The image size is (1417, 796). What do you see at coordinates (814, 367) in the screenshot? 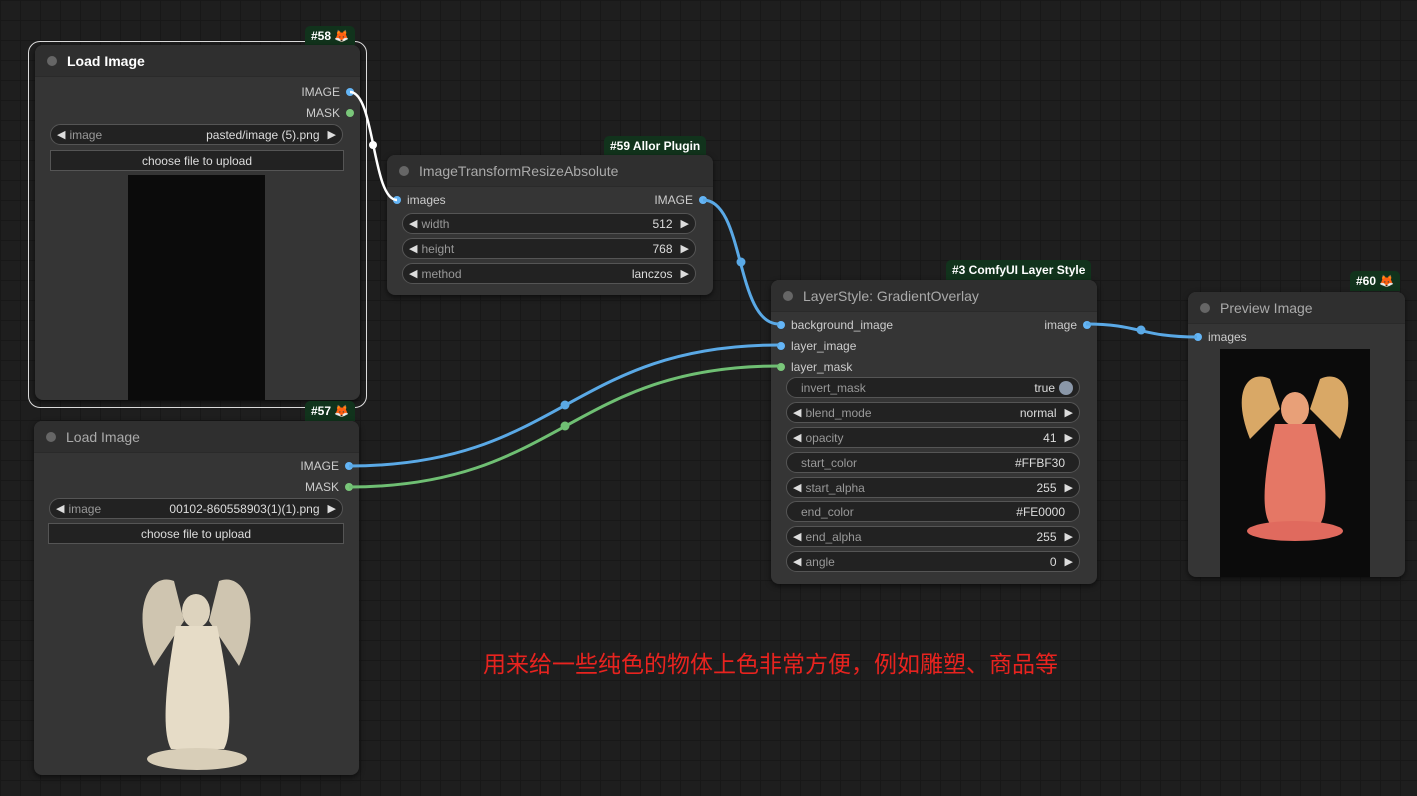
I see `input-layer-mask: layer_mask` at bounding box center [814, 367].